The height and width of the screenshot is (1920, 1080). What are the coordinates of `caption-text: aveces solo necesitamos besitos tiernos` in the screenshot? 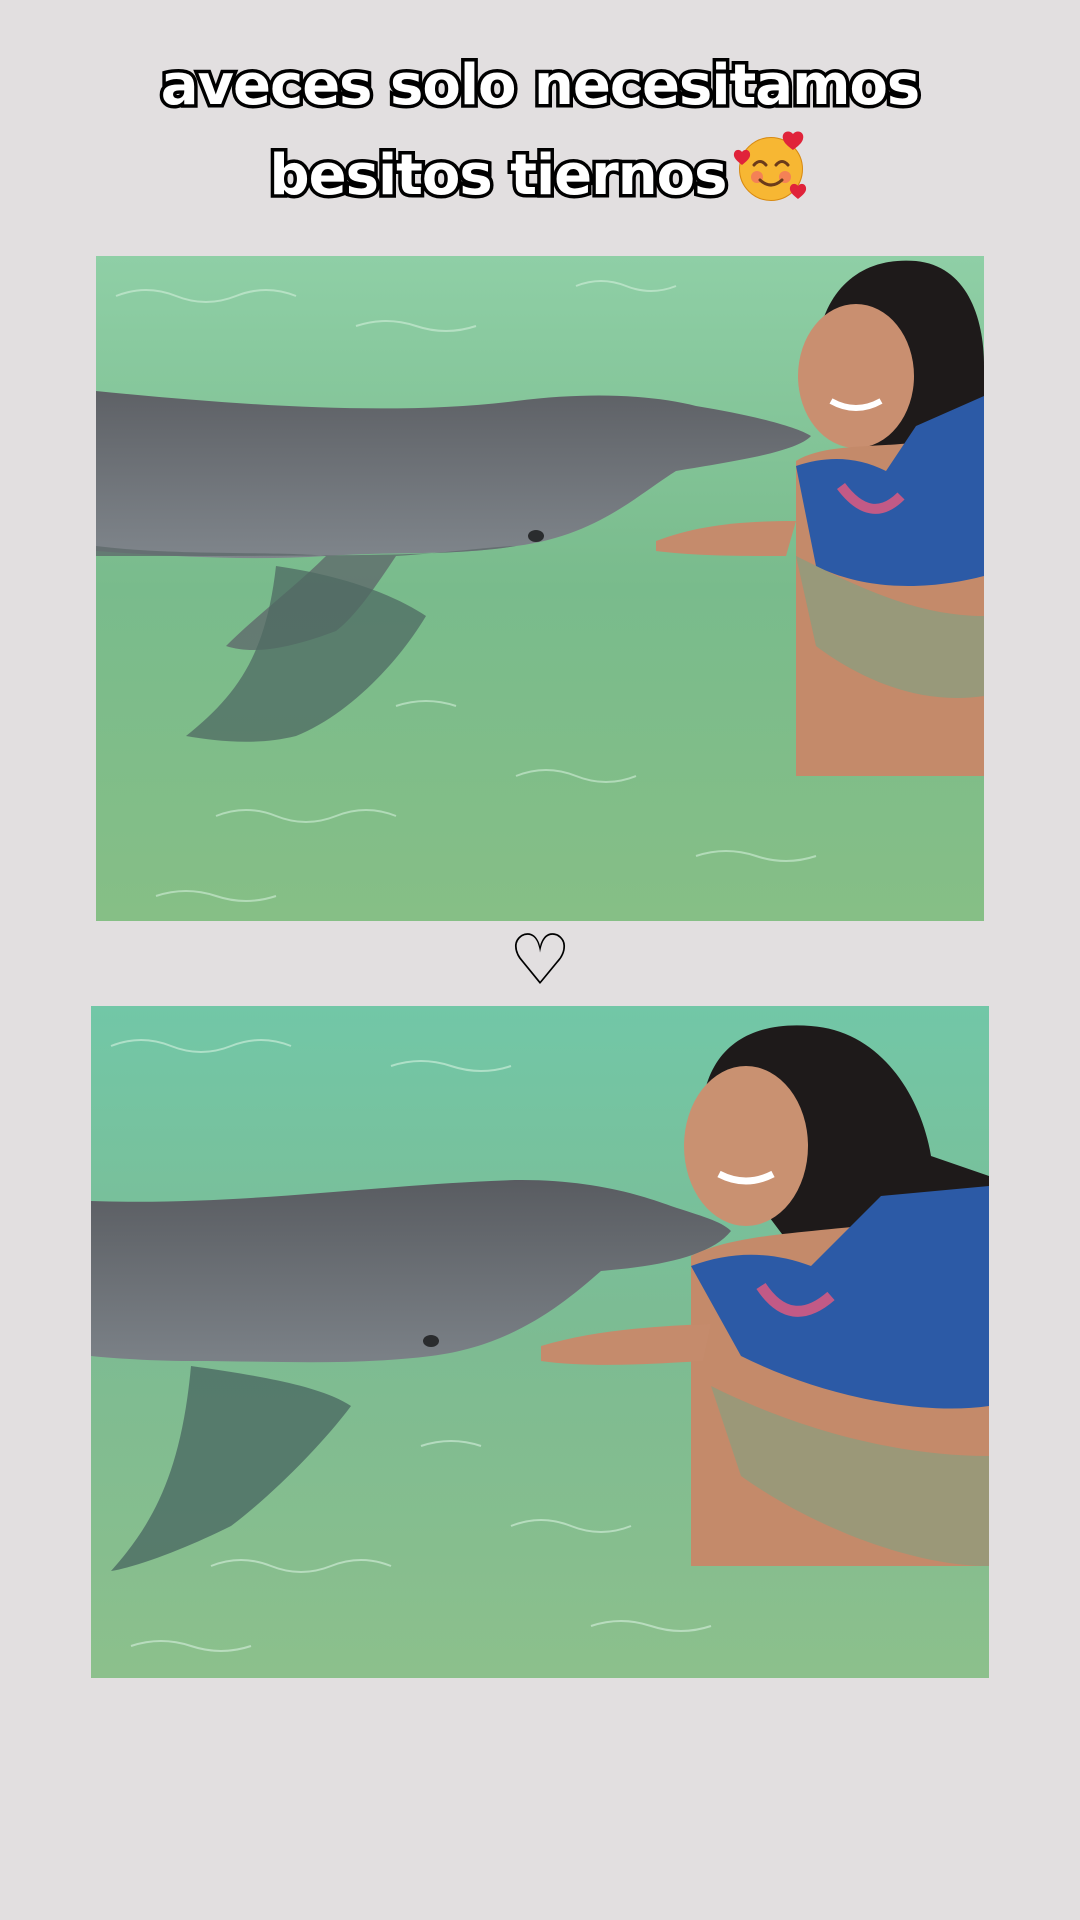 It's located at (540, 131).